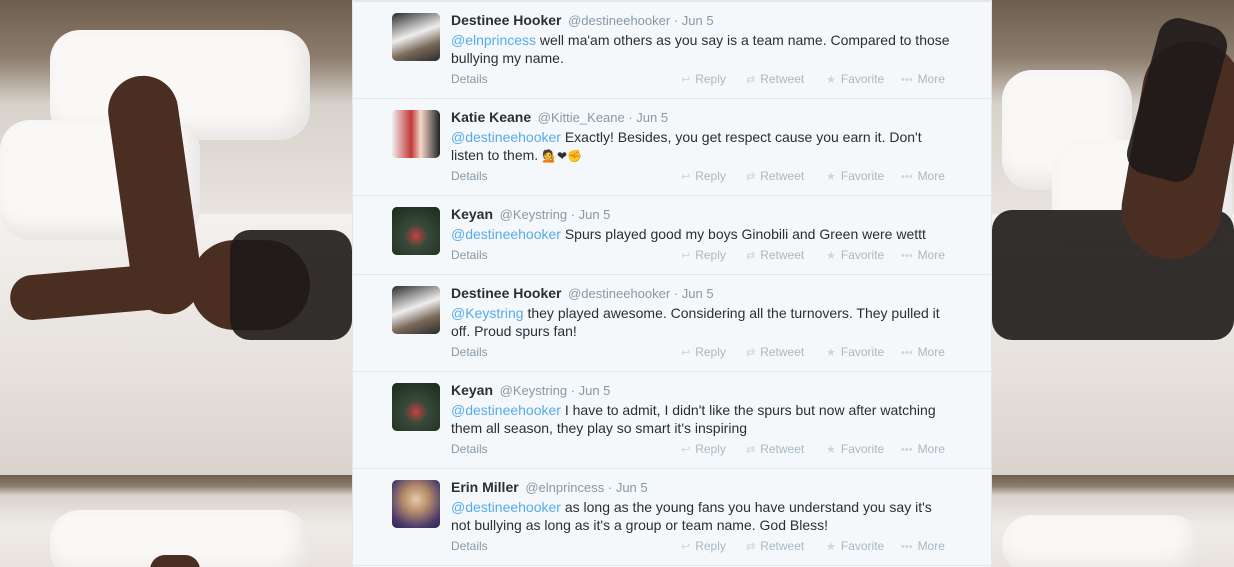  I want to click on author-name: Katie Keane, so click(491, 117).